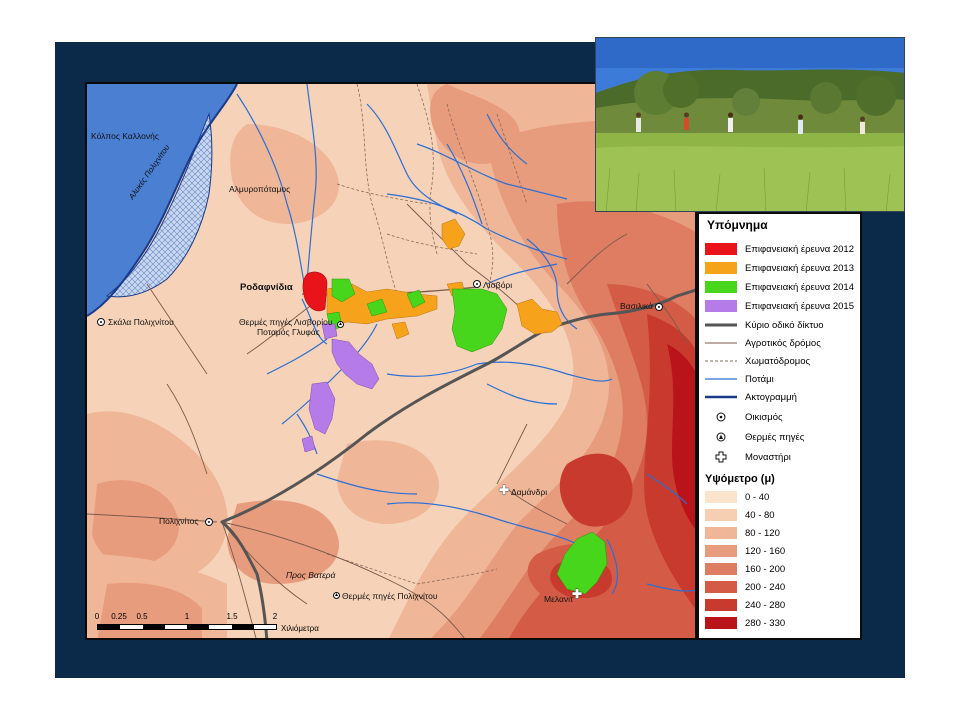  What do you see at coordinates (784, 325) in the screenshot?
I see `legend-label: Κύριο οδικό δίκτυο` at bounding box center [784, 325].